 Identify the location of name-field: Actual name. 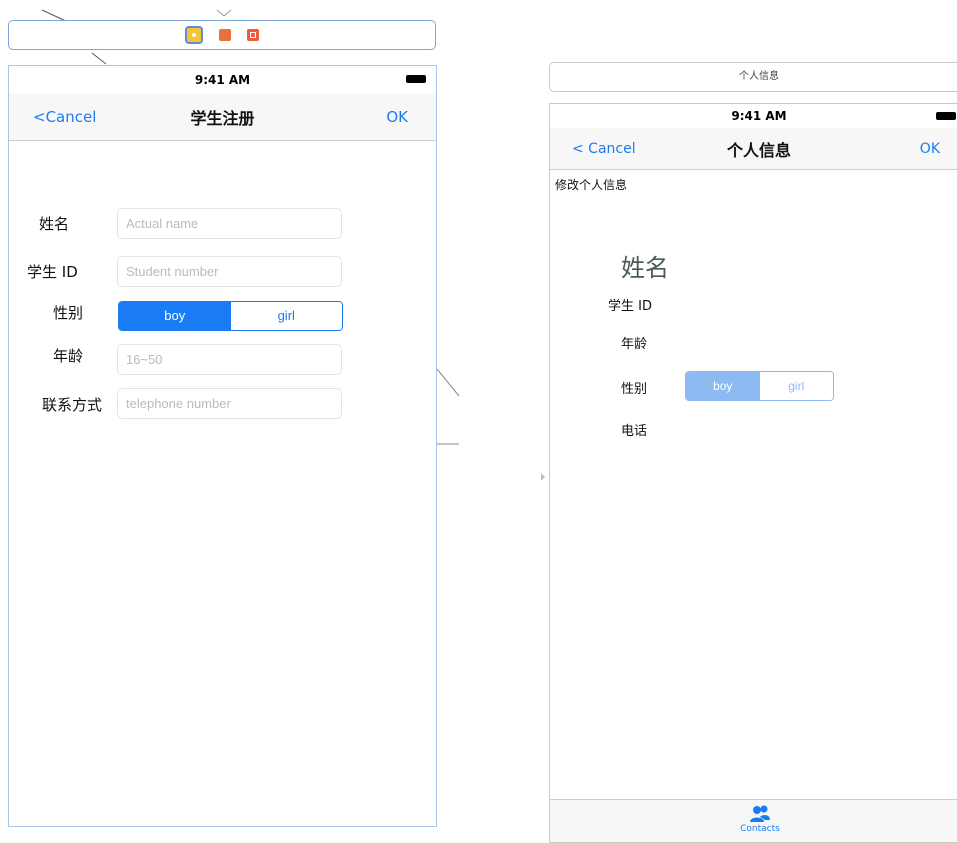
(229, 223).